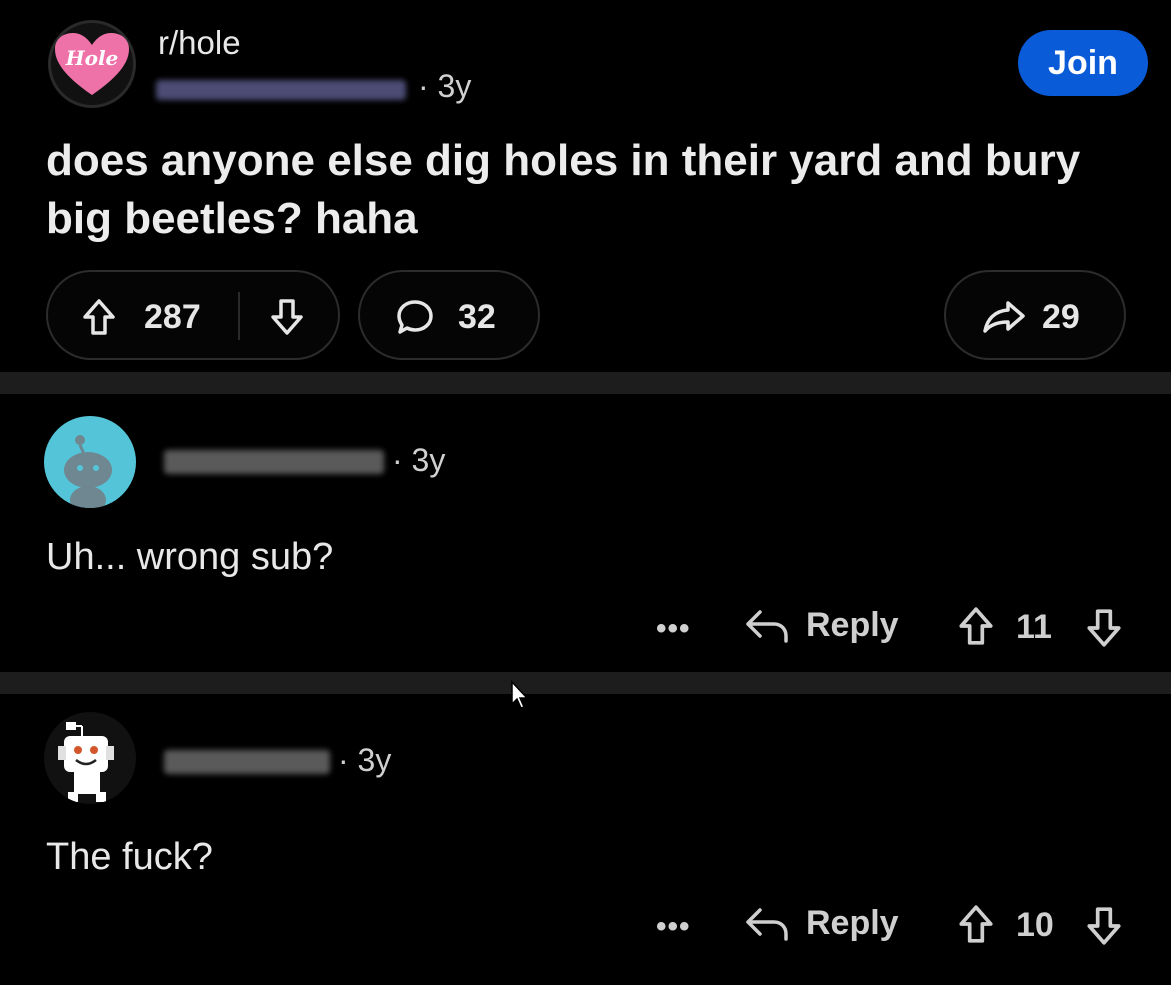 This screenshot has width=1171, height=985. Describe the element at coordinates (1035, 315) in the screenshot. I see `share-button: 29` at that location.